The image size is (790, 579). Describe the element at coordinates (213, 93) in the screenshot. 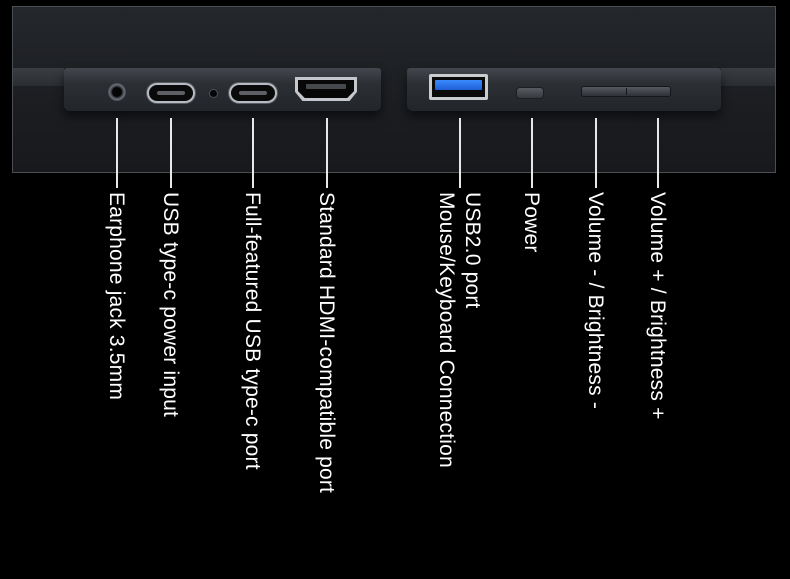

I see `reset-pinhole` at that location.